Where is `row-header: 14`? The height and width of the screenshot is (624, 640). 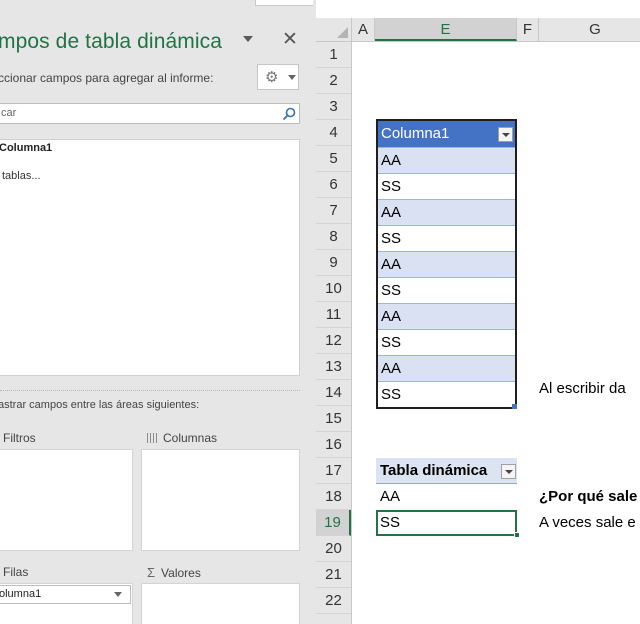 row-header: 14 is located at coordinates (333, 393).